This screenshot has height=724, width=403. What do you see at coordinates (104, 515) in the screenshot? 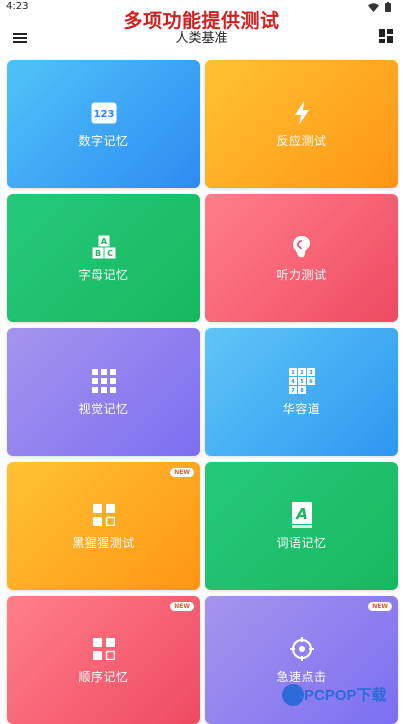
I see `four-squares-icon` at bounding box center [104, 515].